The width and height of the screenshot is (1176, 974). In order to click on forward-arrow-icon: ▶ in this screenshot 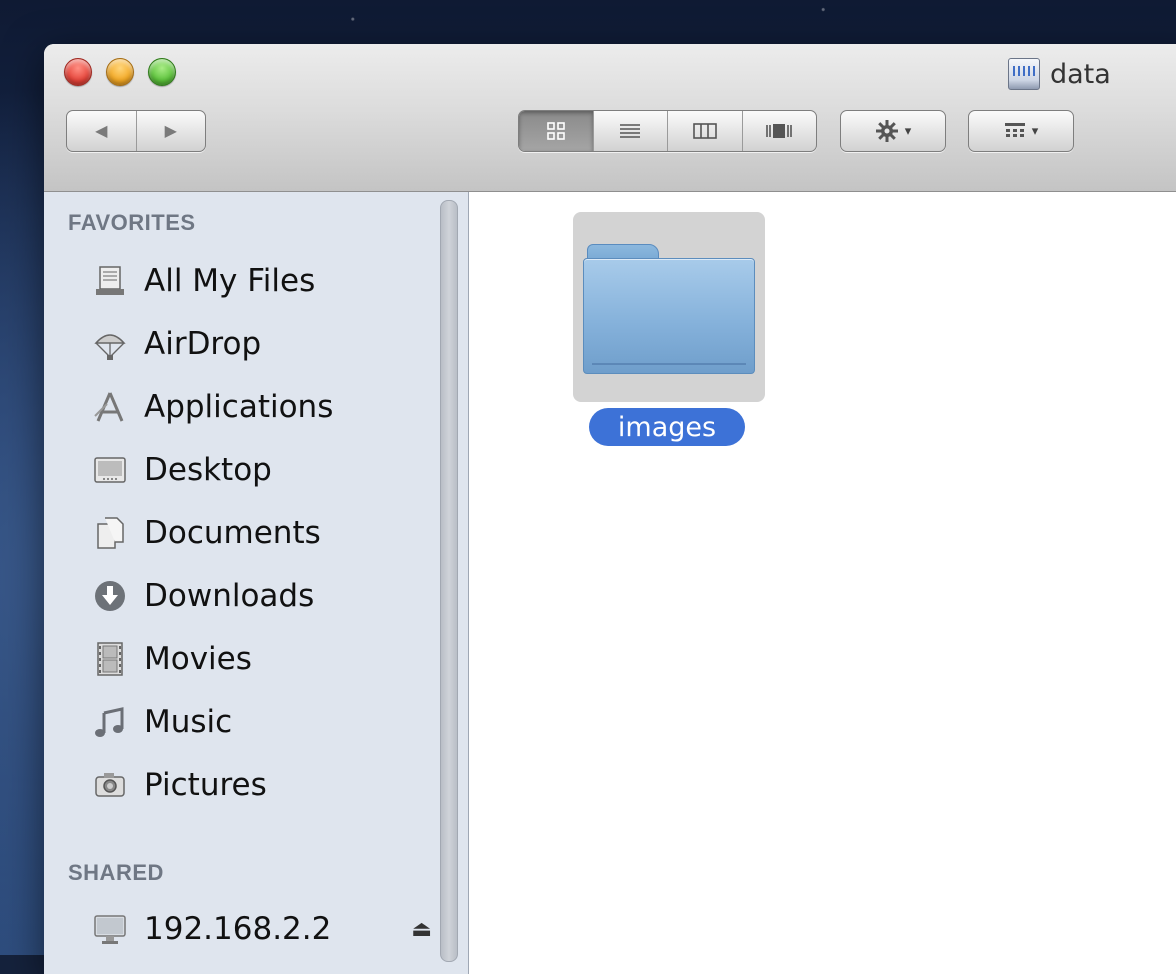, I will do `click(170, 131)`.